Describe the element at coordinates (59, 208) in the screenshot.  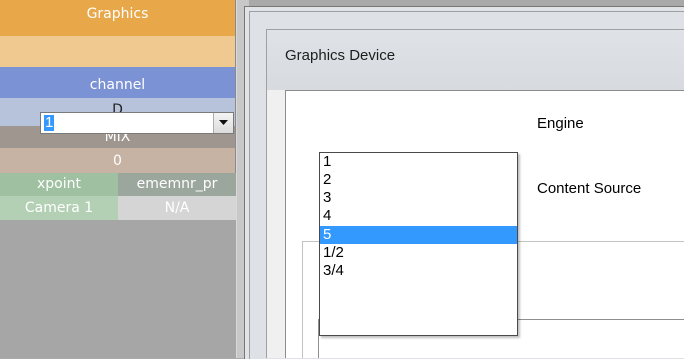
I see `camera-label: Camera 1` at that location.